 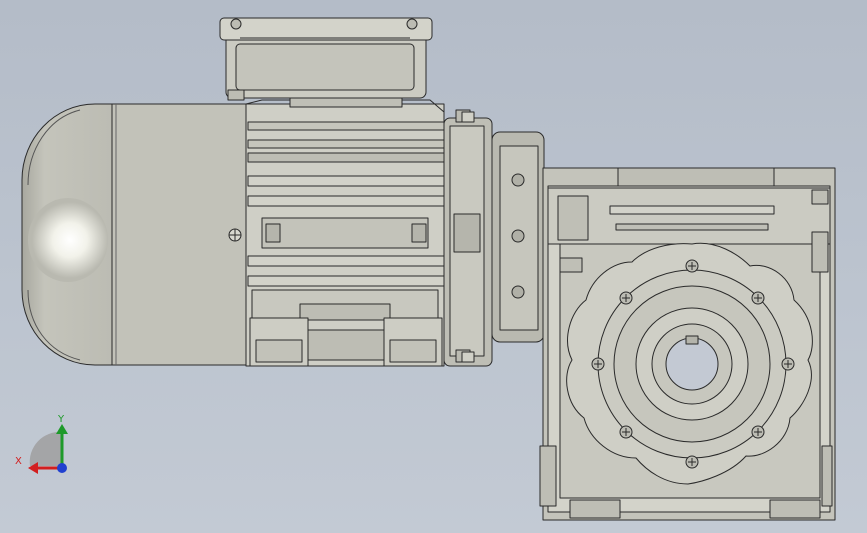 What do you see at coordinates (494, 238) in the screenshot?
I see `motor-flange` at bounding box center [494, 238].